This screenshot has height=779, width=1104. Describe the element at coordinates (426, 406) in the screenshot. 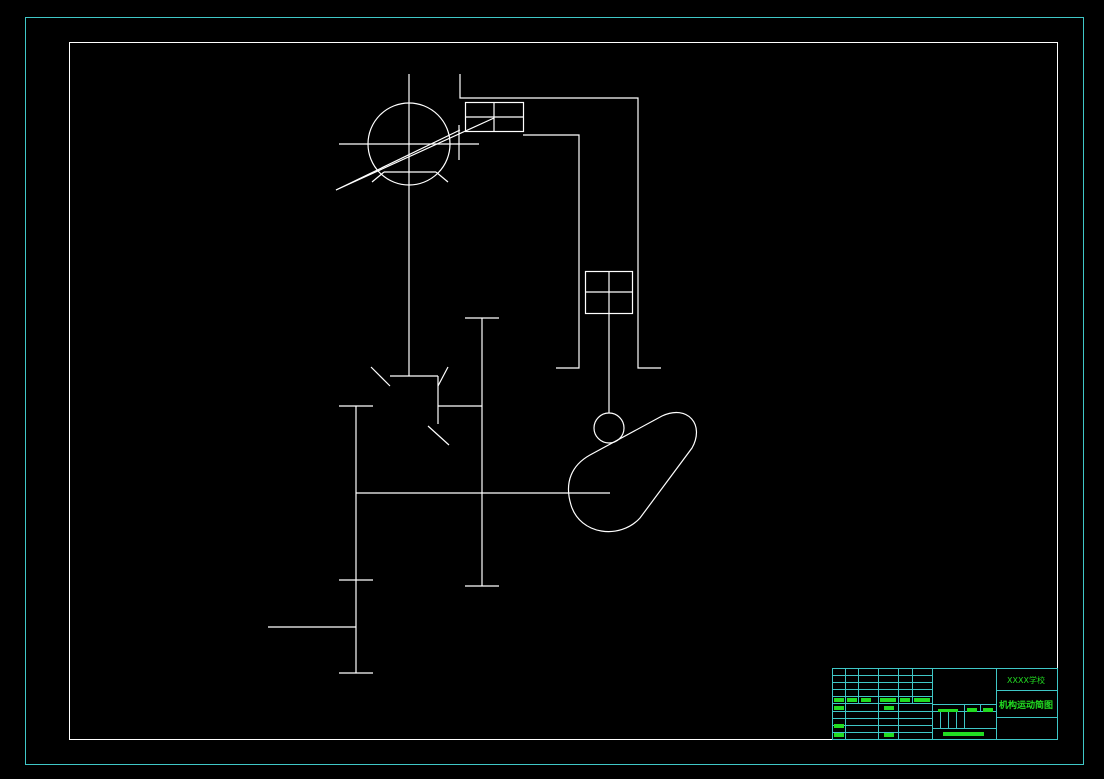

I see `lower-bevel-gear` at that location.